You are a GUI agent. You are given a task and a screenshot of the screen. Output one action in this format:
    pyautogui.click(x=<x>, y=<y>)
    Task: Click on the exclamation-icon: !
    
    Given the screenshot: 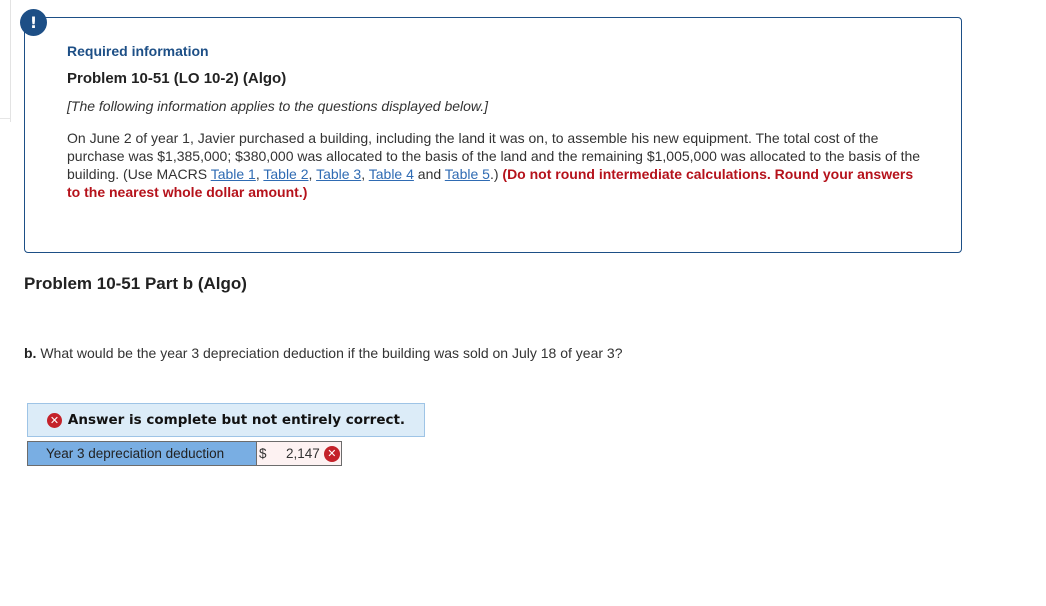 What is the action you would take?
    pyautogui.click(x=33, y=22)
    